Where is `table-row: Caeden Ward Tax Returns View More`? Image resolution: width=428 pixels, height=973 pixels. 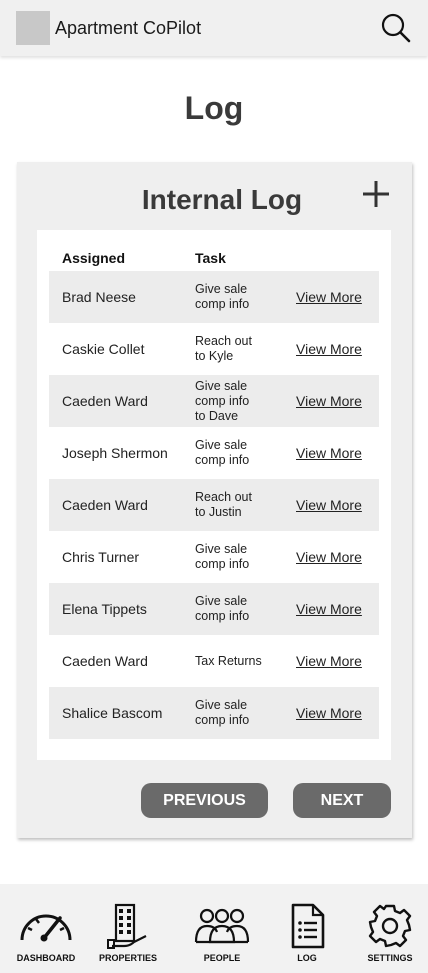 table-row: Caeden Ward Tax Returns View More is located at coordinates (214, 661).